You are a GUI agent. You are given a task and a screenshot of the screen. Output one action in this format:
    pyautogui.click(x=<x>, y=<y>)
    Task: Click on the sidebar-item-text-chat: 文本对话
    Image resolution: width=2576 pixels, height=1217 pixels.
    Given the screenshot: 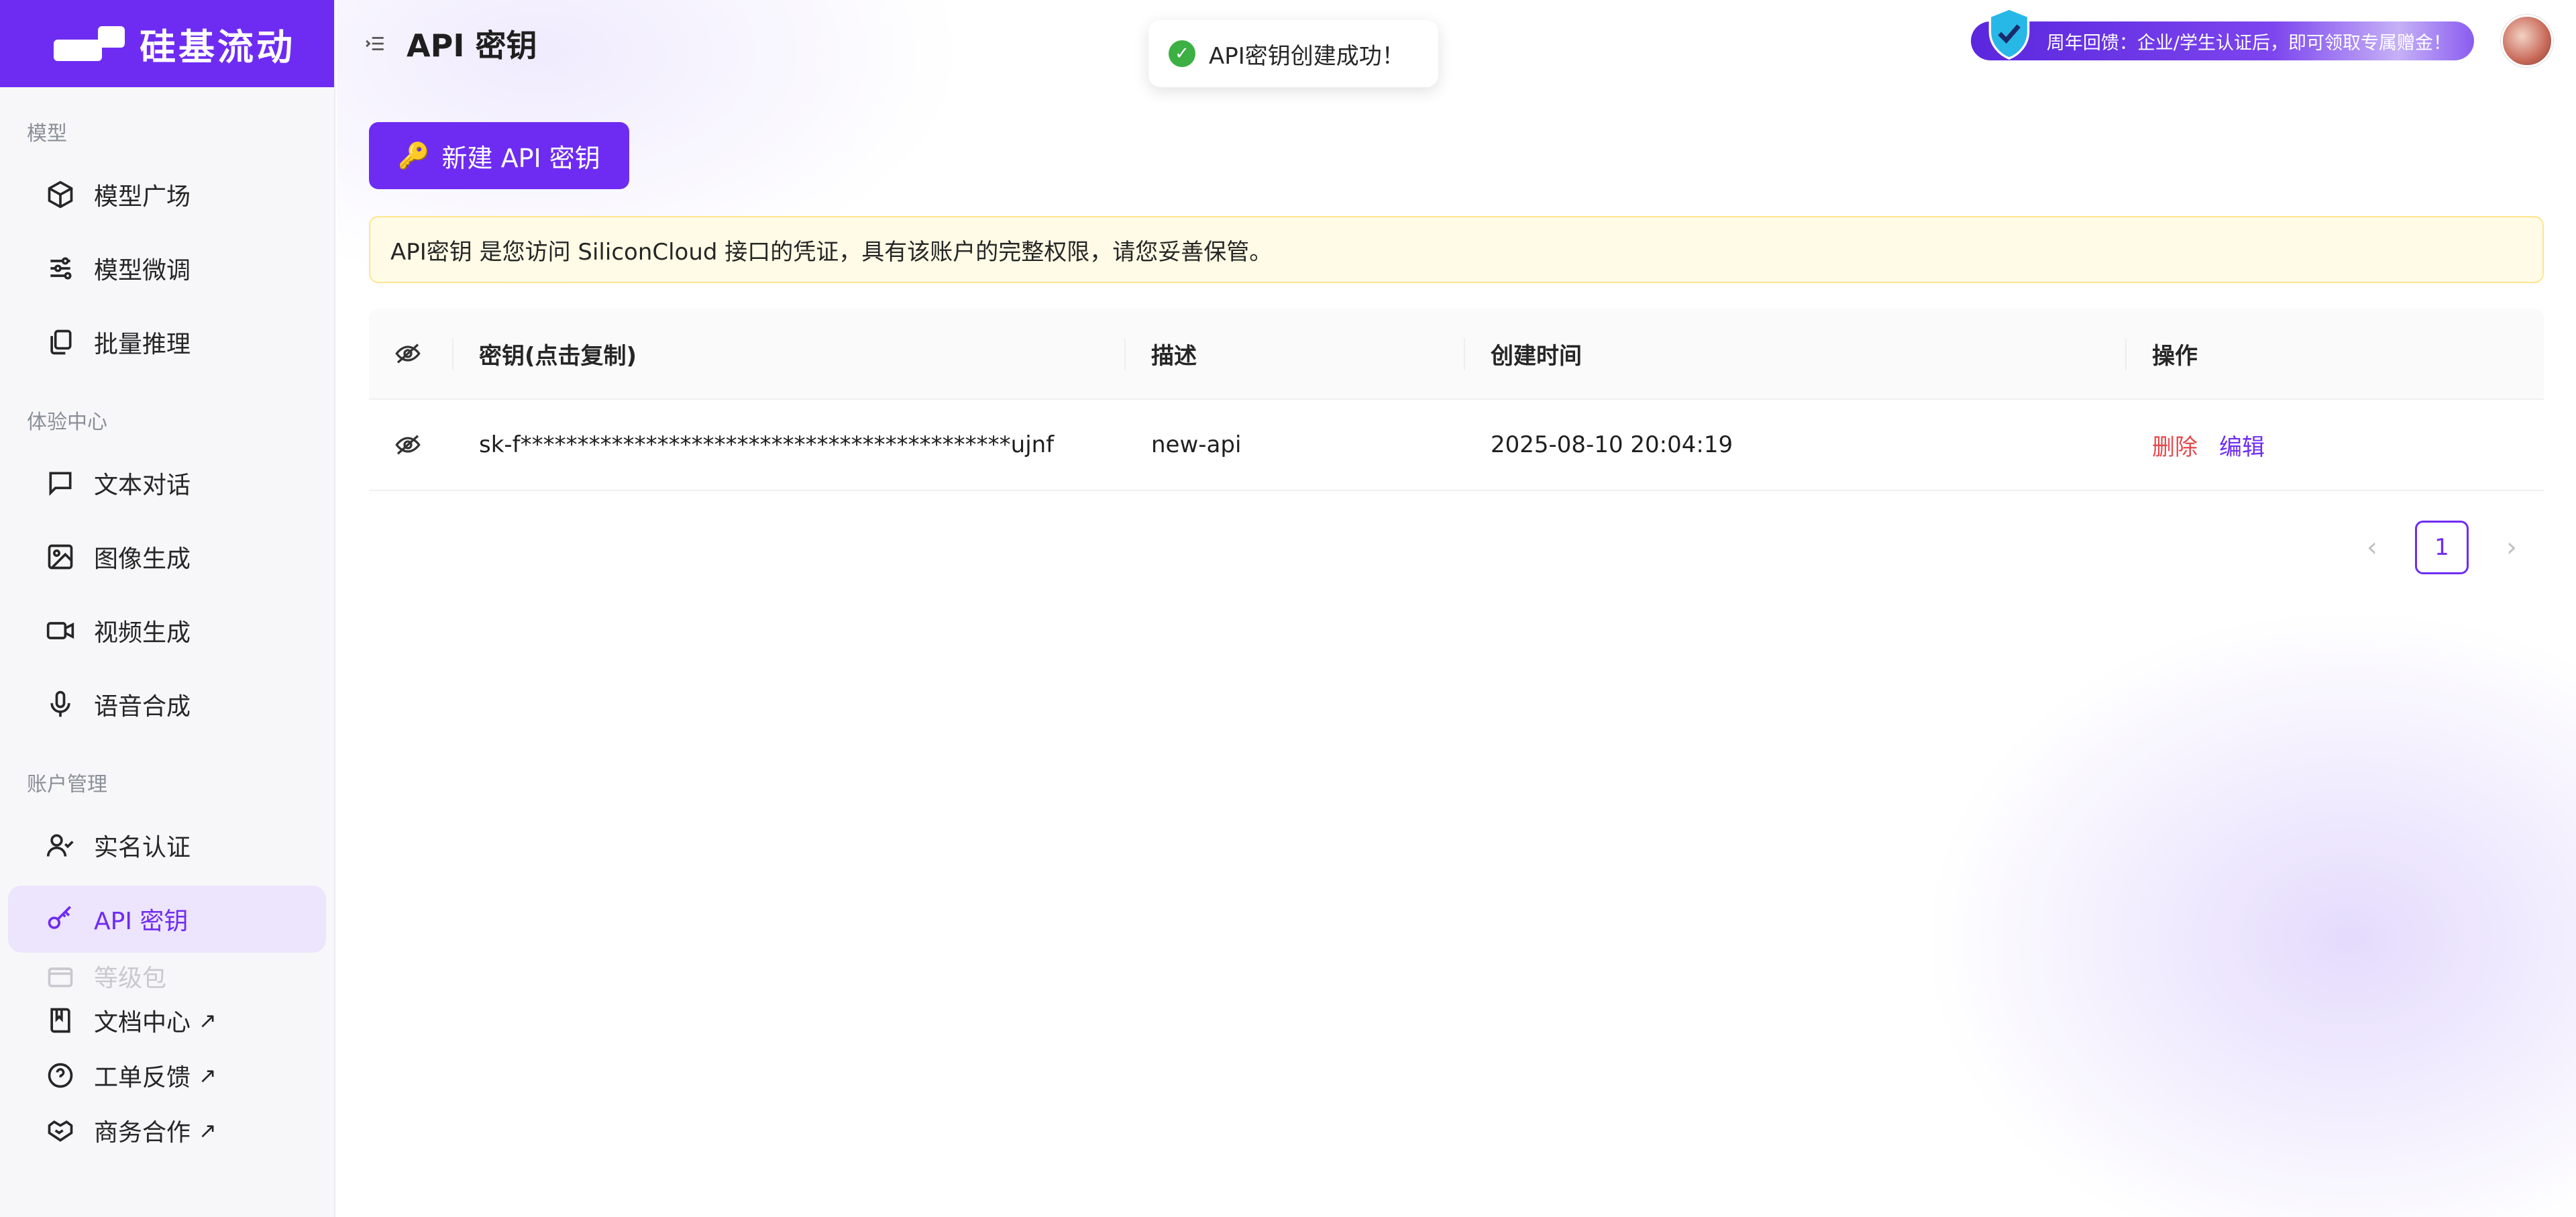 What is the action you would take?
    pyautogui.click(x=167, y=483)
    